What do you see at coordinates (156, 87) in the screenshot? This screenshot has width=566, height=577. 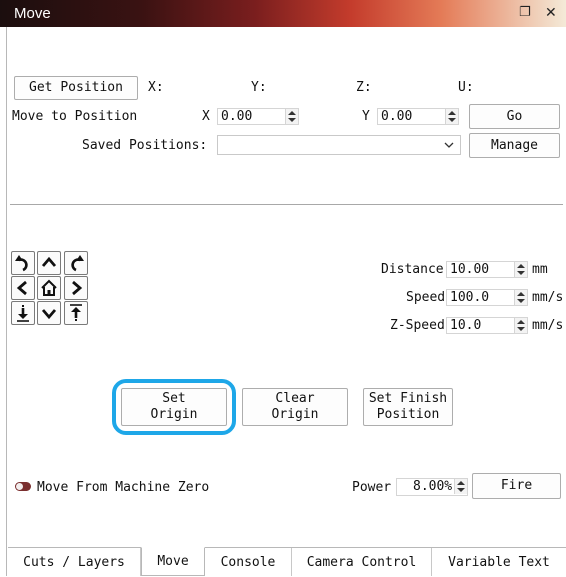 I see `x-readout-label: X:` at bounding box center [156, 87].